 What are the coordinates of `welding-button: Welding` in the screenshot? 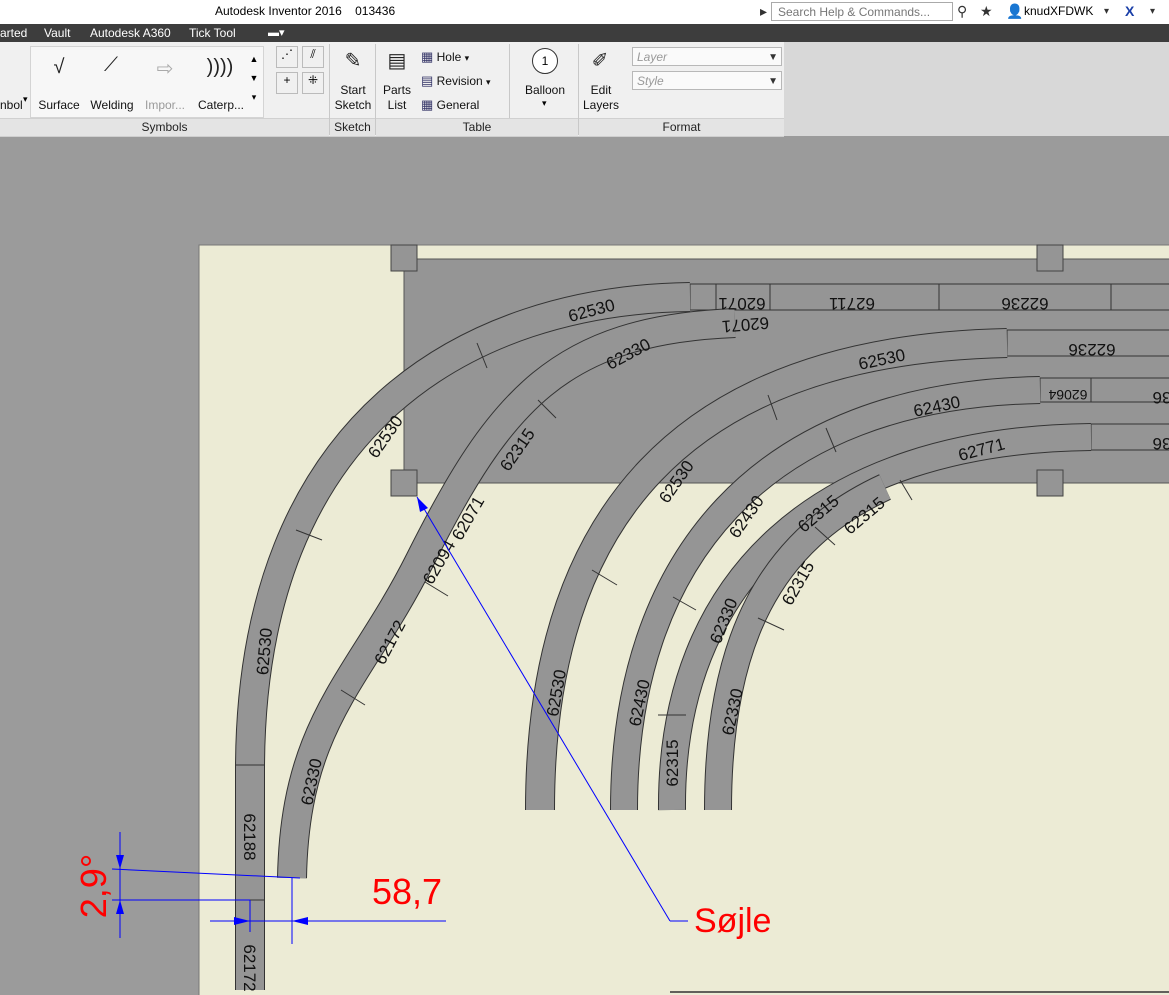 It's located at (112, 105).